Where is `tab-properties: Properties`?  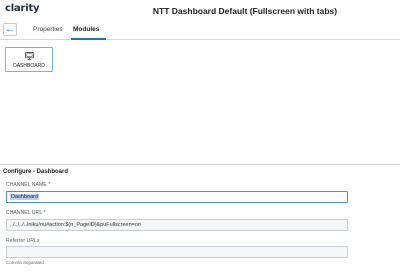 tab-properties: Properties is located at coordinates (48, 29).